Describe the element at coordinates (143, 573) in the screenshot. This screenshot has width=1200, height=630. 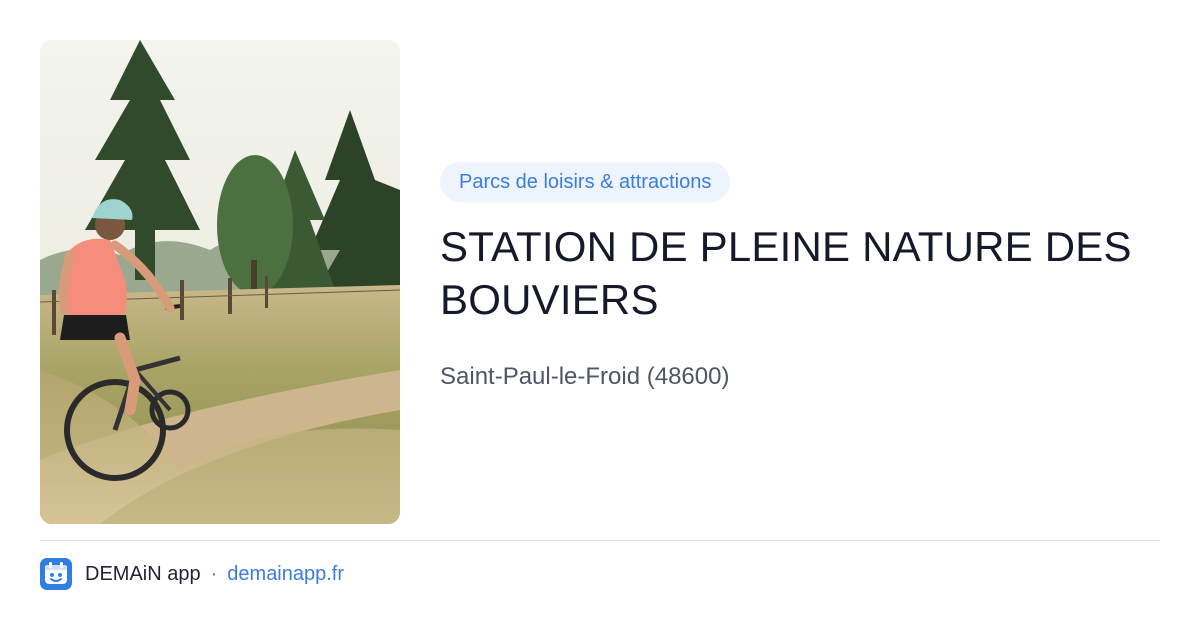
I see `app-name: DEMAiN app` at that location.